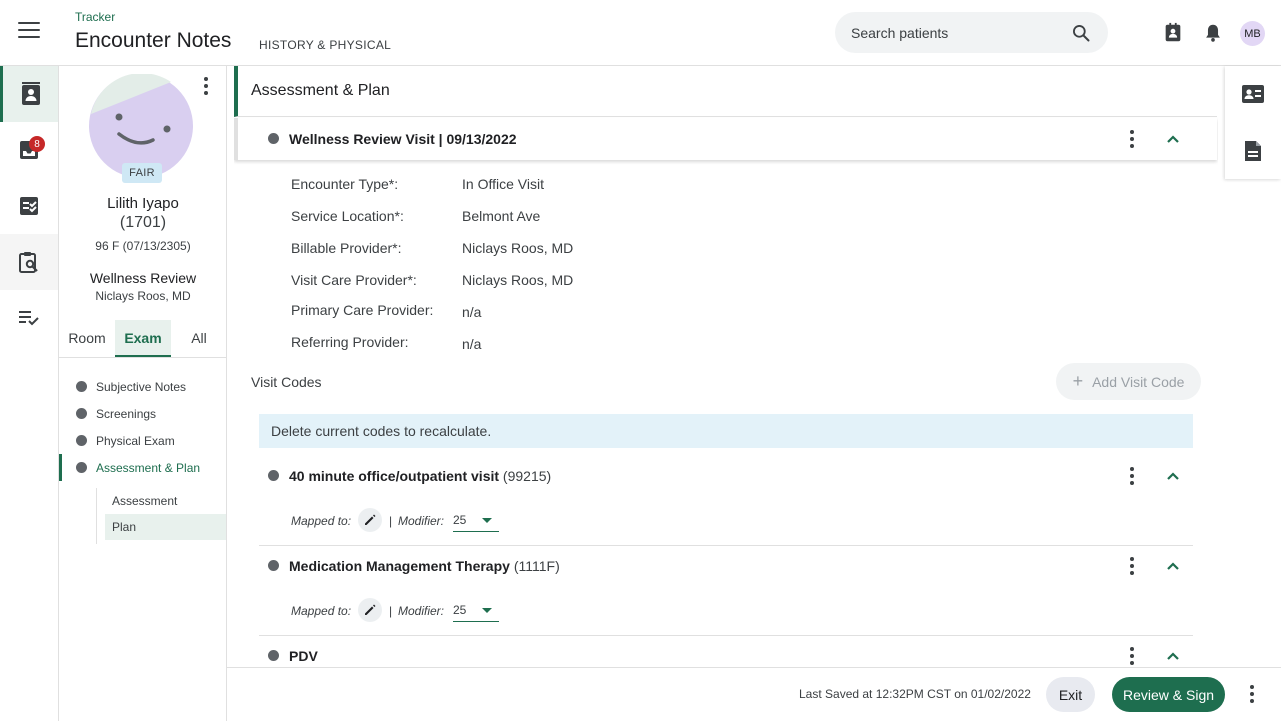 This screenshot has width=1281, height=721. I want to click on tasks-icon, so click(29, 206).